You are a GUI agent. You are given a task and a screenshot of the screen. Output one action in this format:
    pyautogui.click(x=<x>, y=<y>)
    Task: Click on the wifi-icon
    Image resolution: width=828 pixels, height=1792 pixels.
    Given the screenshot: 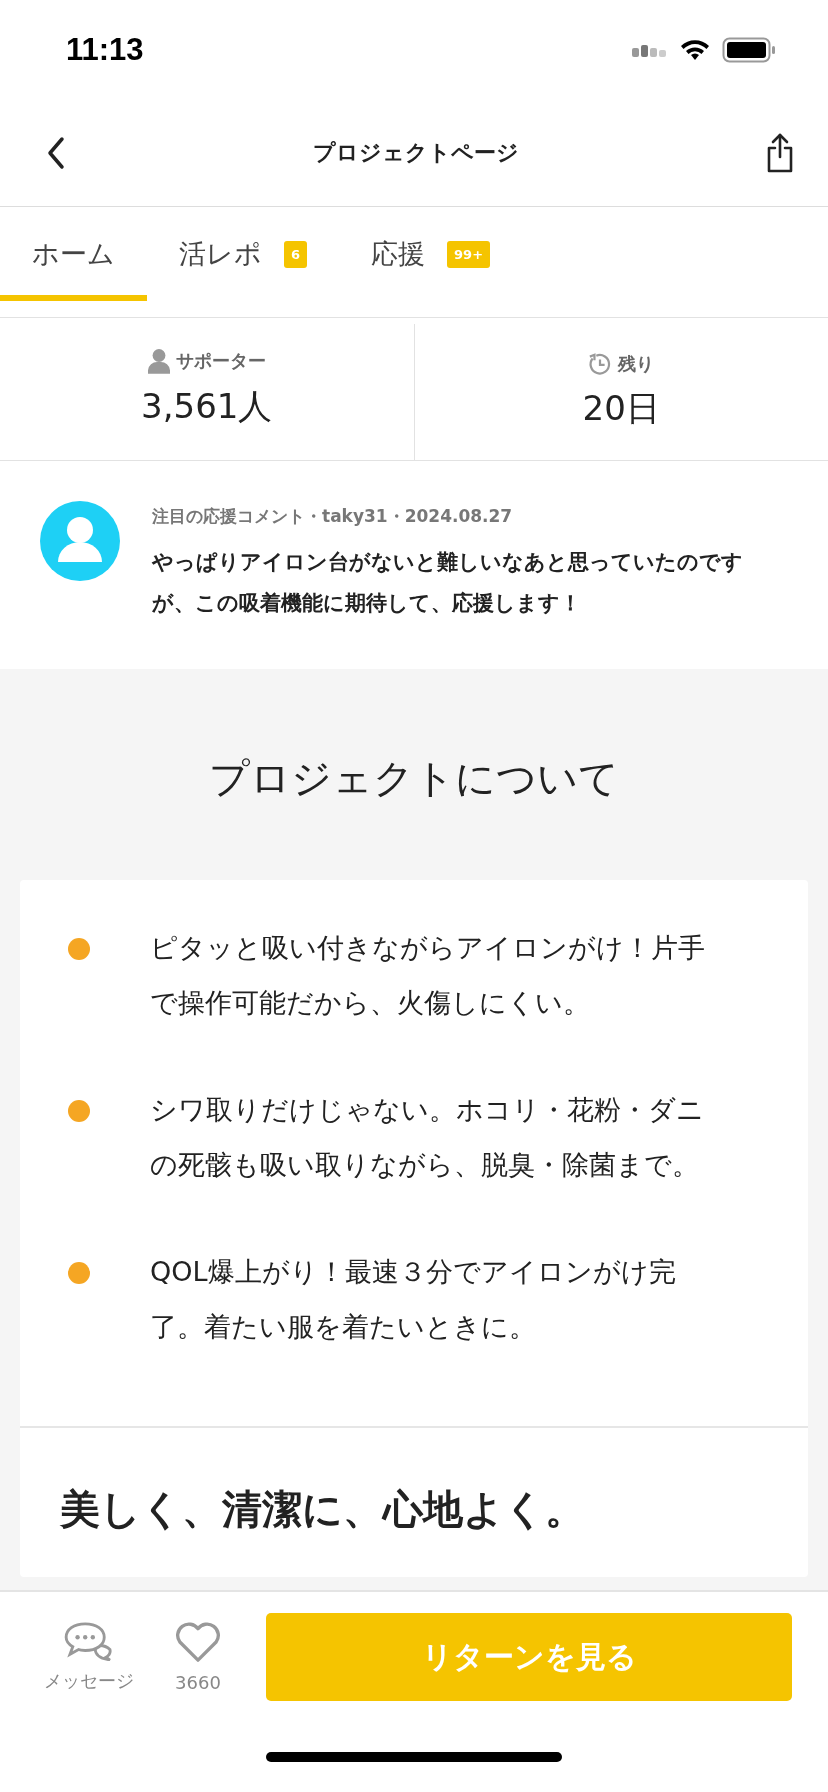 What is the action you would take?
    pyautogui.click(x=695, y=50)
    